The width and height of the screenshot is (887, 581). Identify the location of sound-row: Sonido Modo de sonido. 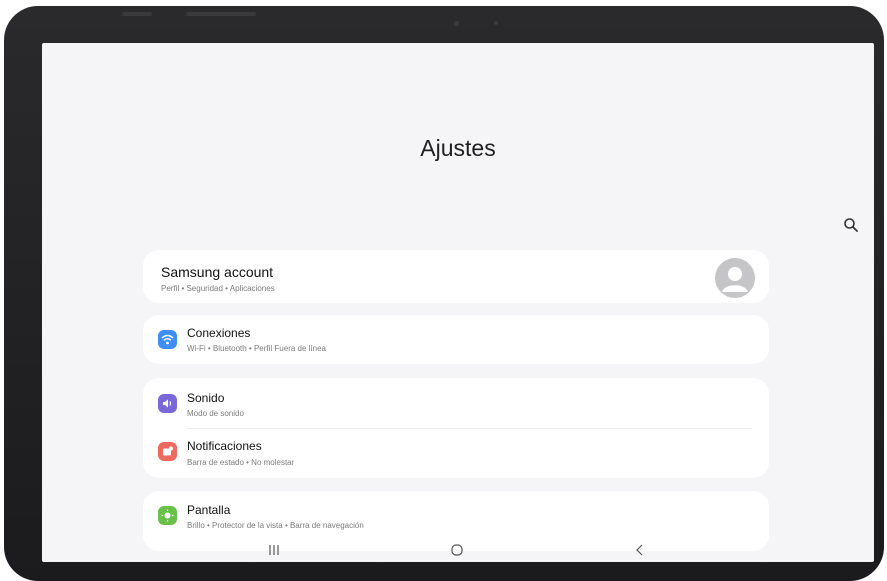
(456, 402).